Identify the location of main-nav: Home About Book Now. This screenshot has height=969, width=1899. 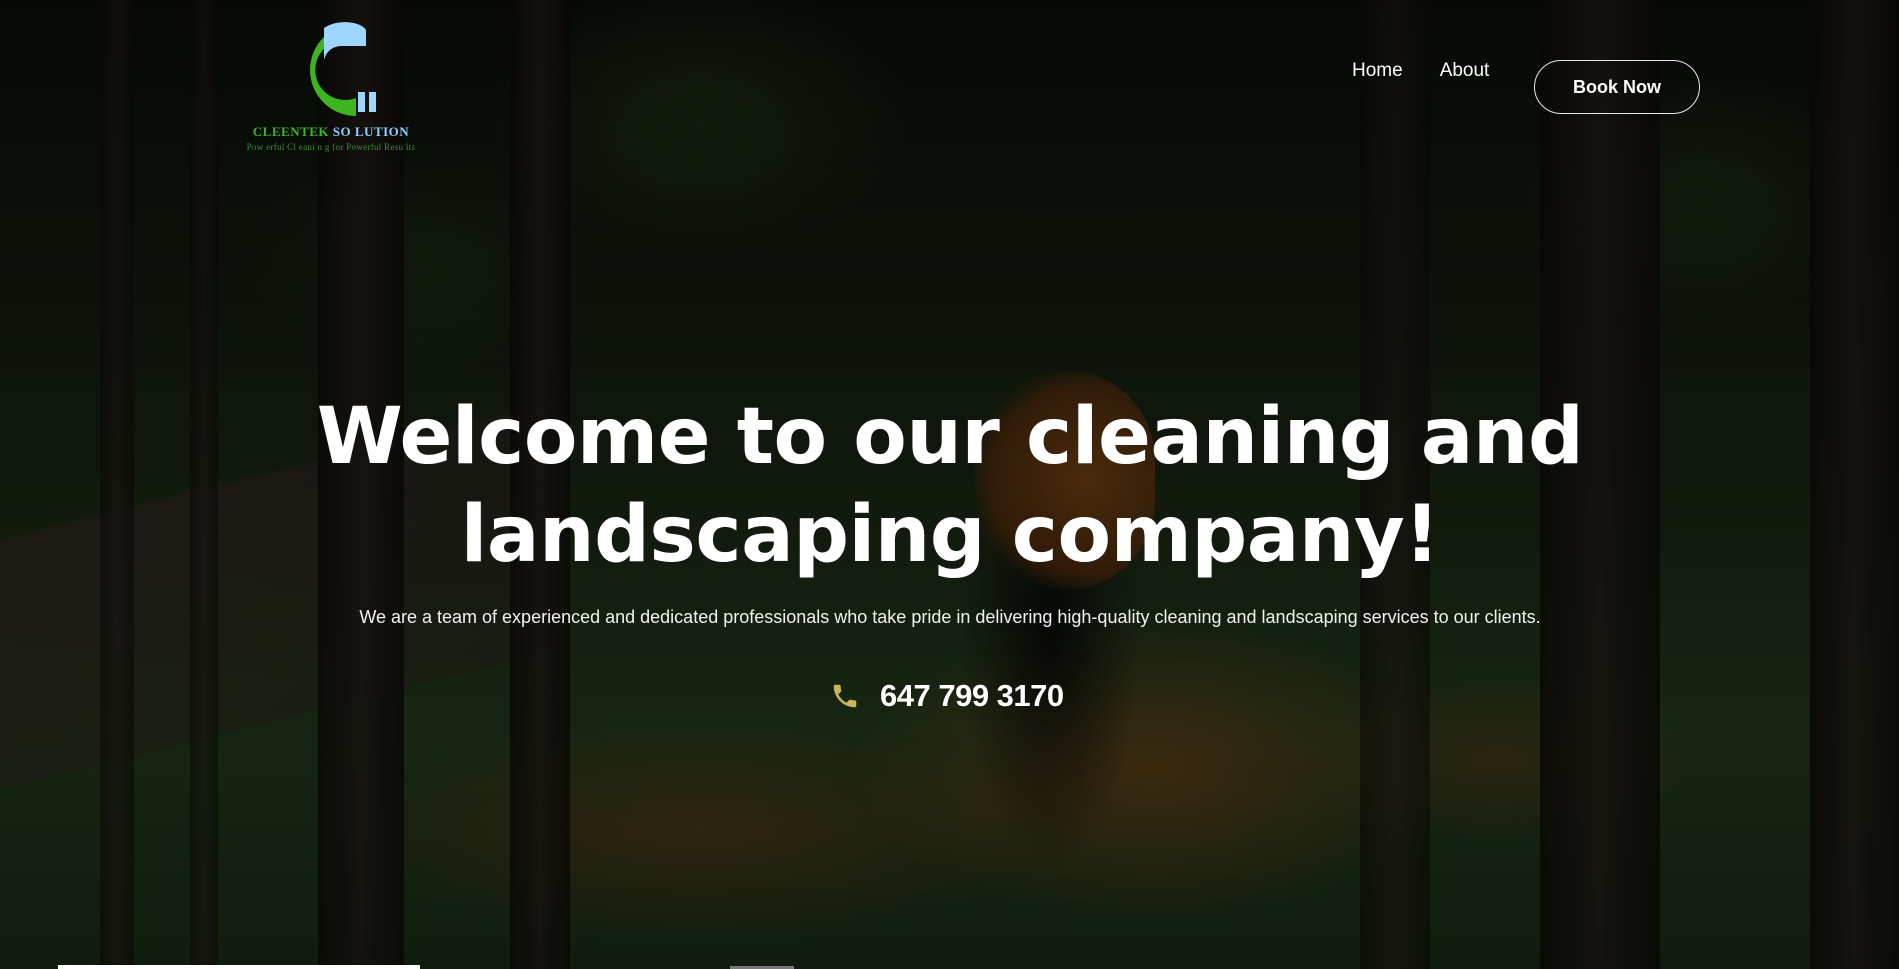
(1526, 87).